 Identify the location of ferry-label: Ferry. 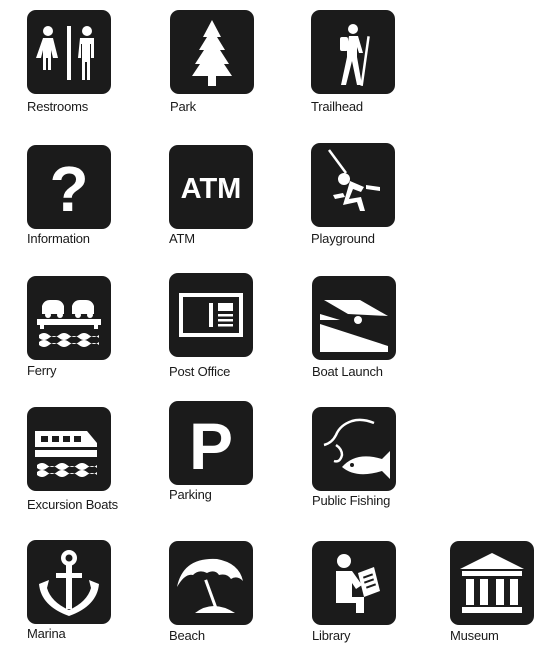
(42, 370).